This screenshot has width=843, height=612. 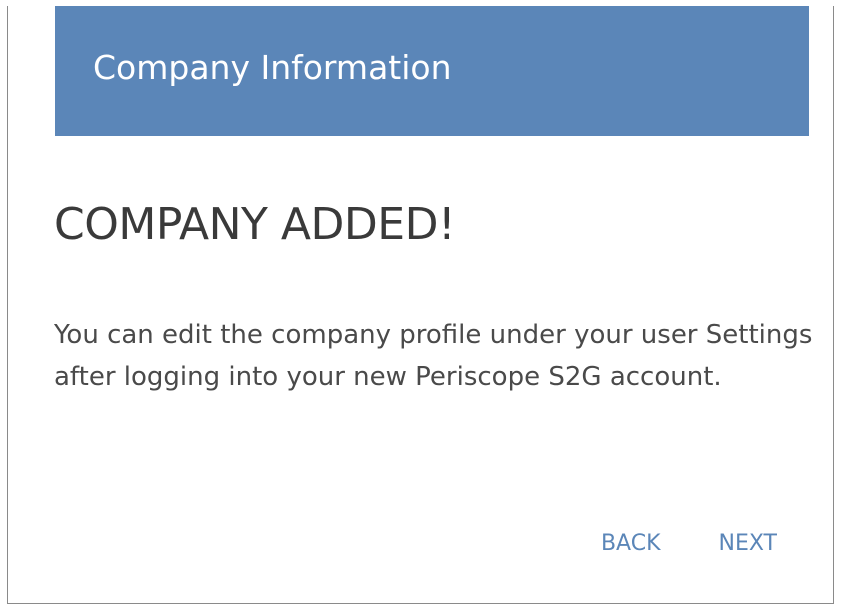 What do you see at coordinates (272, 67) in the screenshot?
I see `panel-title: Company Information` at bounding box center [272, 67].